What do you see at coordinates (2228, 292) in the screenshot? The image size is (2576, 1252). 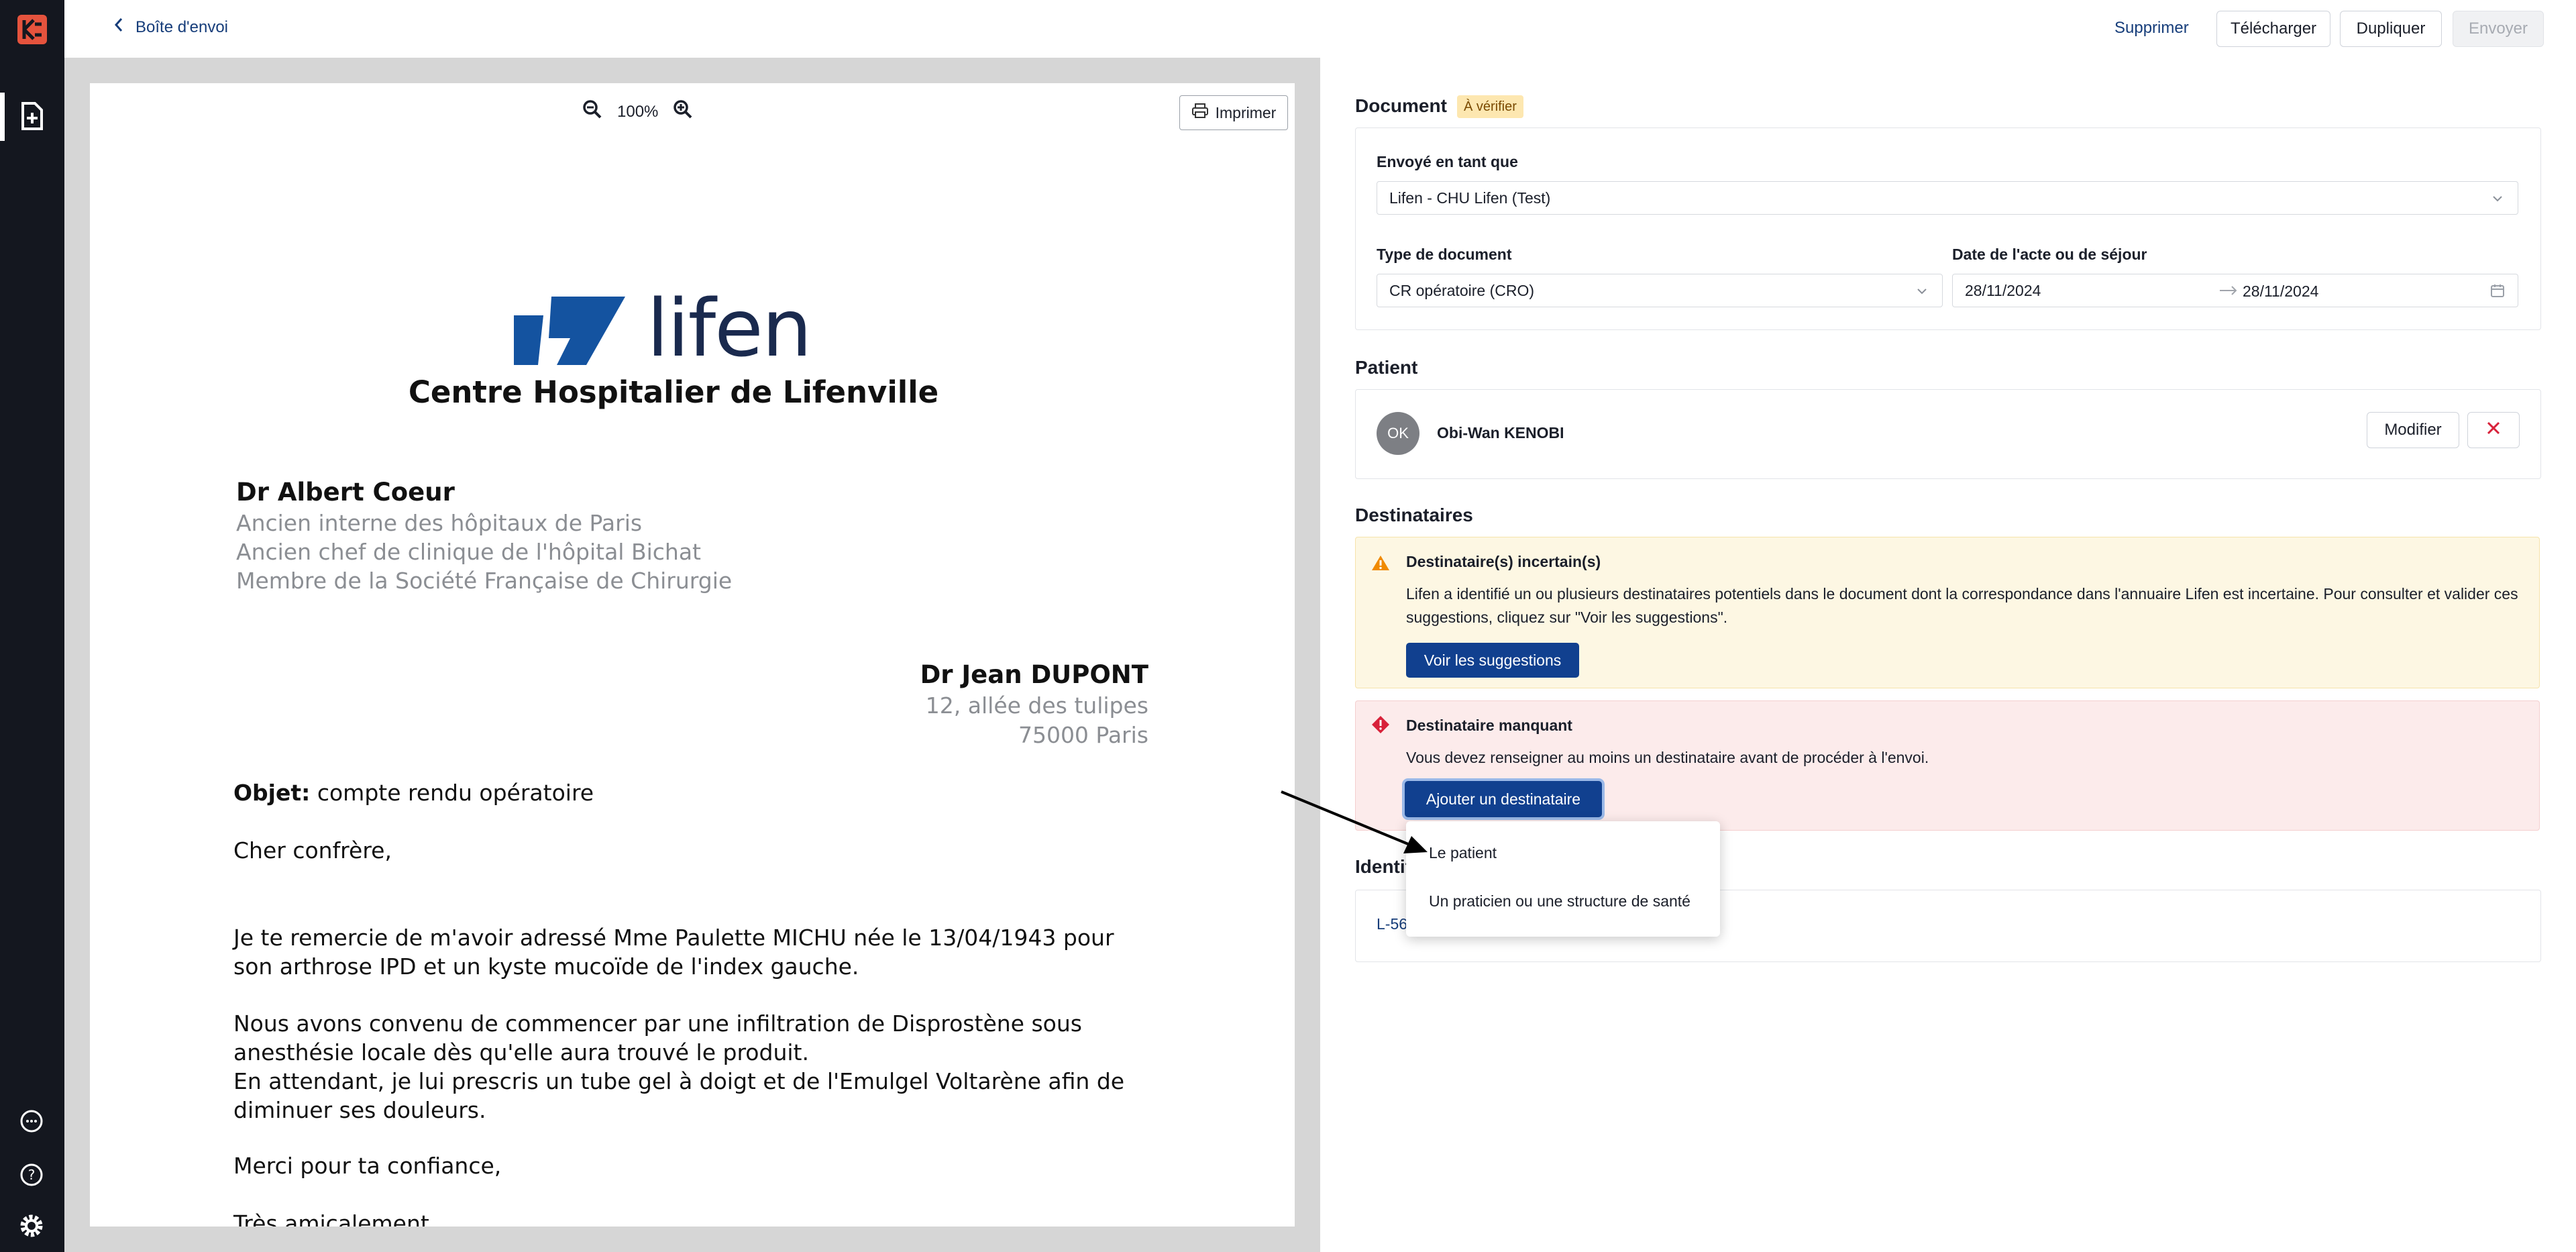 I see `arrow-right-icon` at bounding box center [2228, 292].